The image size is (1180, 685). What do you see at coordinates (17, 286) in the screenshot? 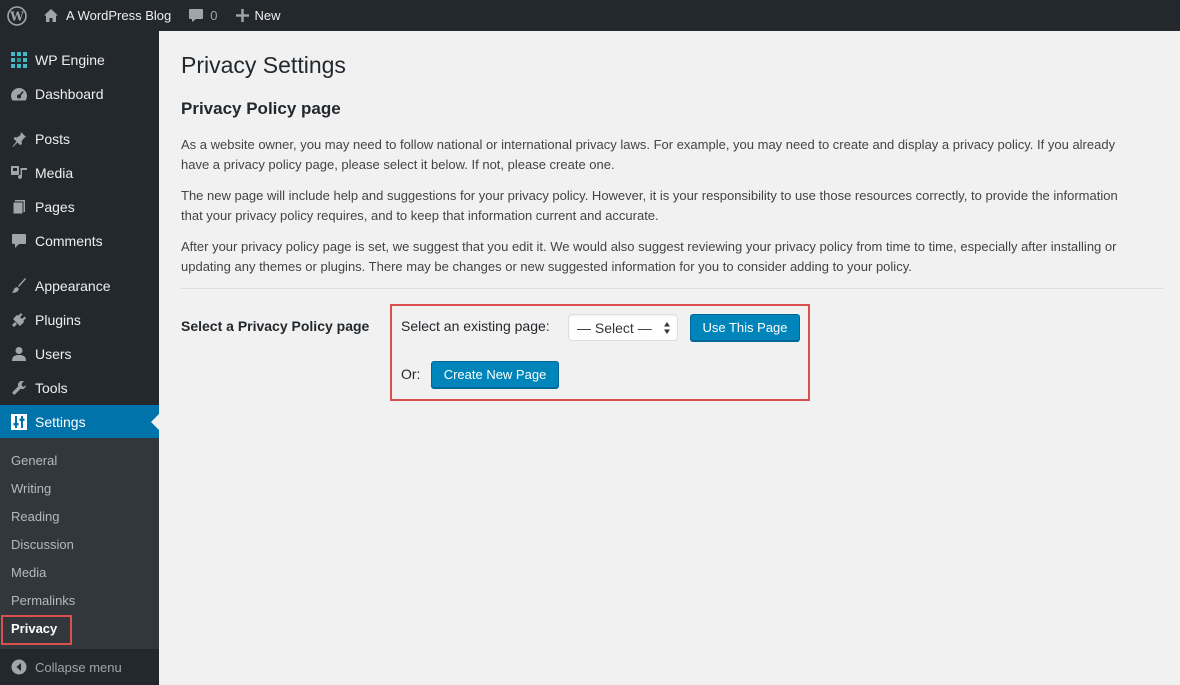
I see `paintbrush-icon` at bounding box center [17, 286].